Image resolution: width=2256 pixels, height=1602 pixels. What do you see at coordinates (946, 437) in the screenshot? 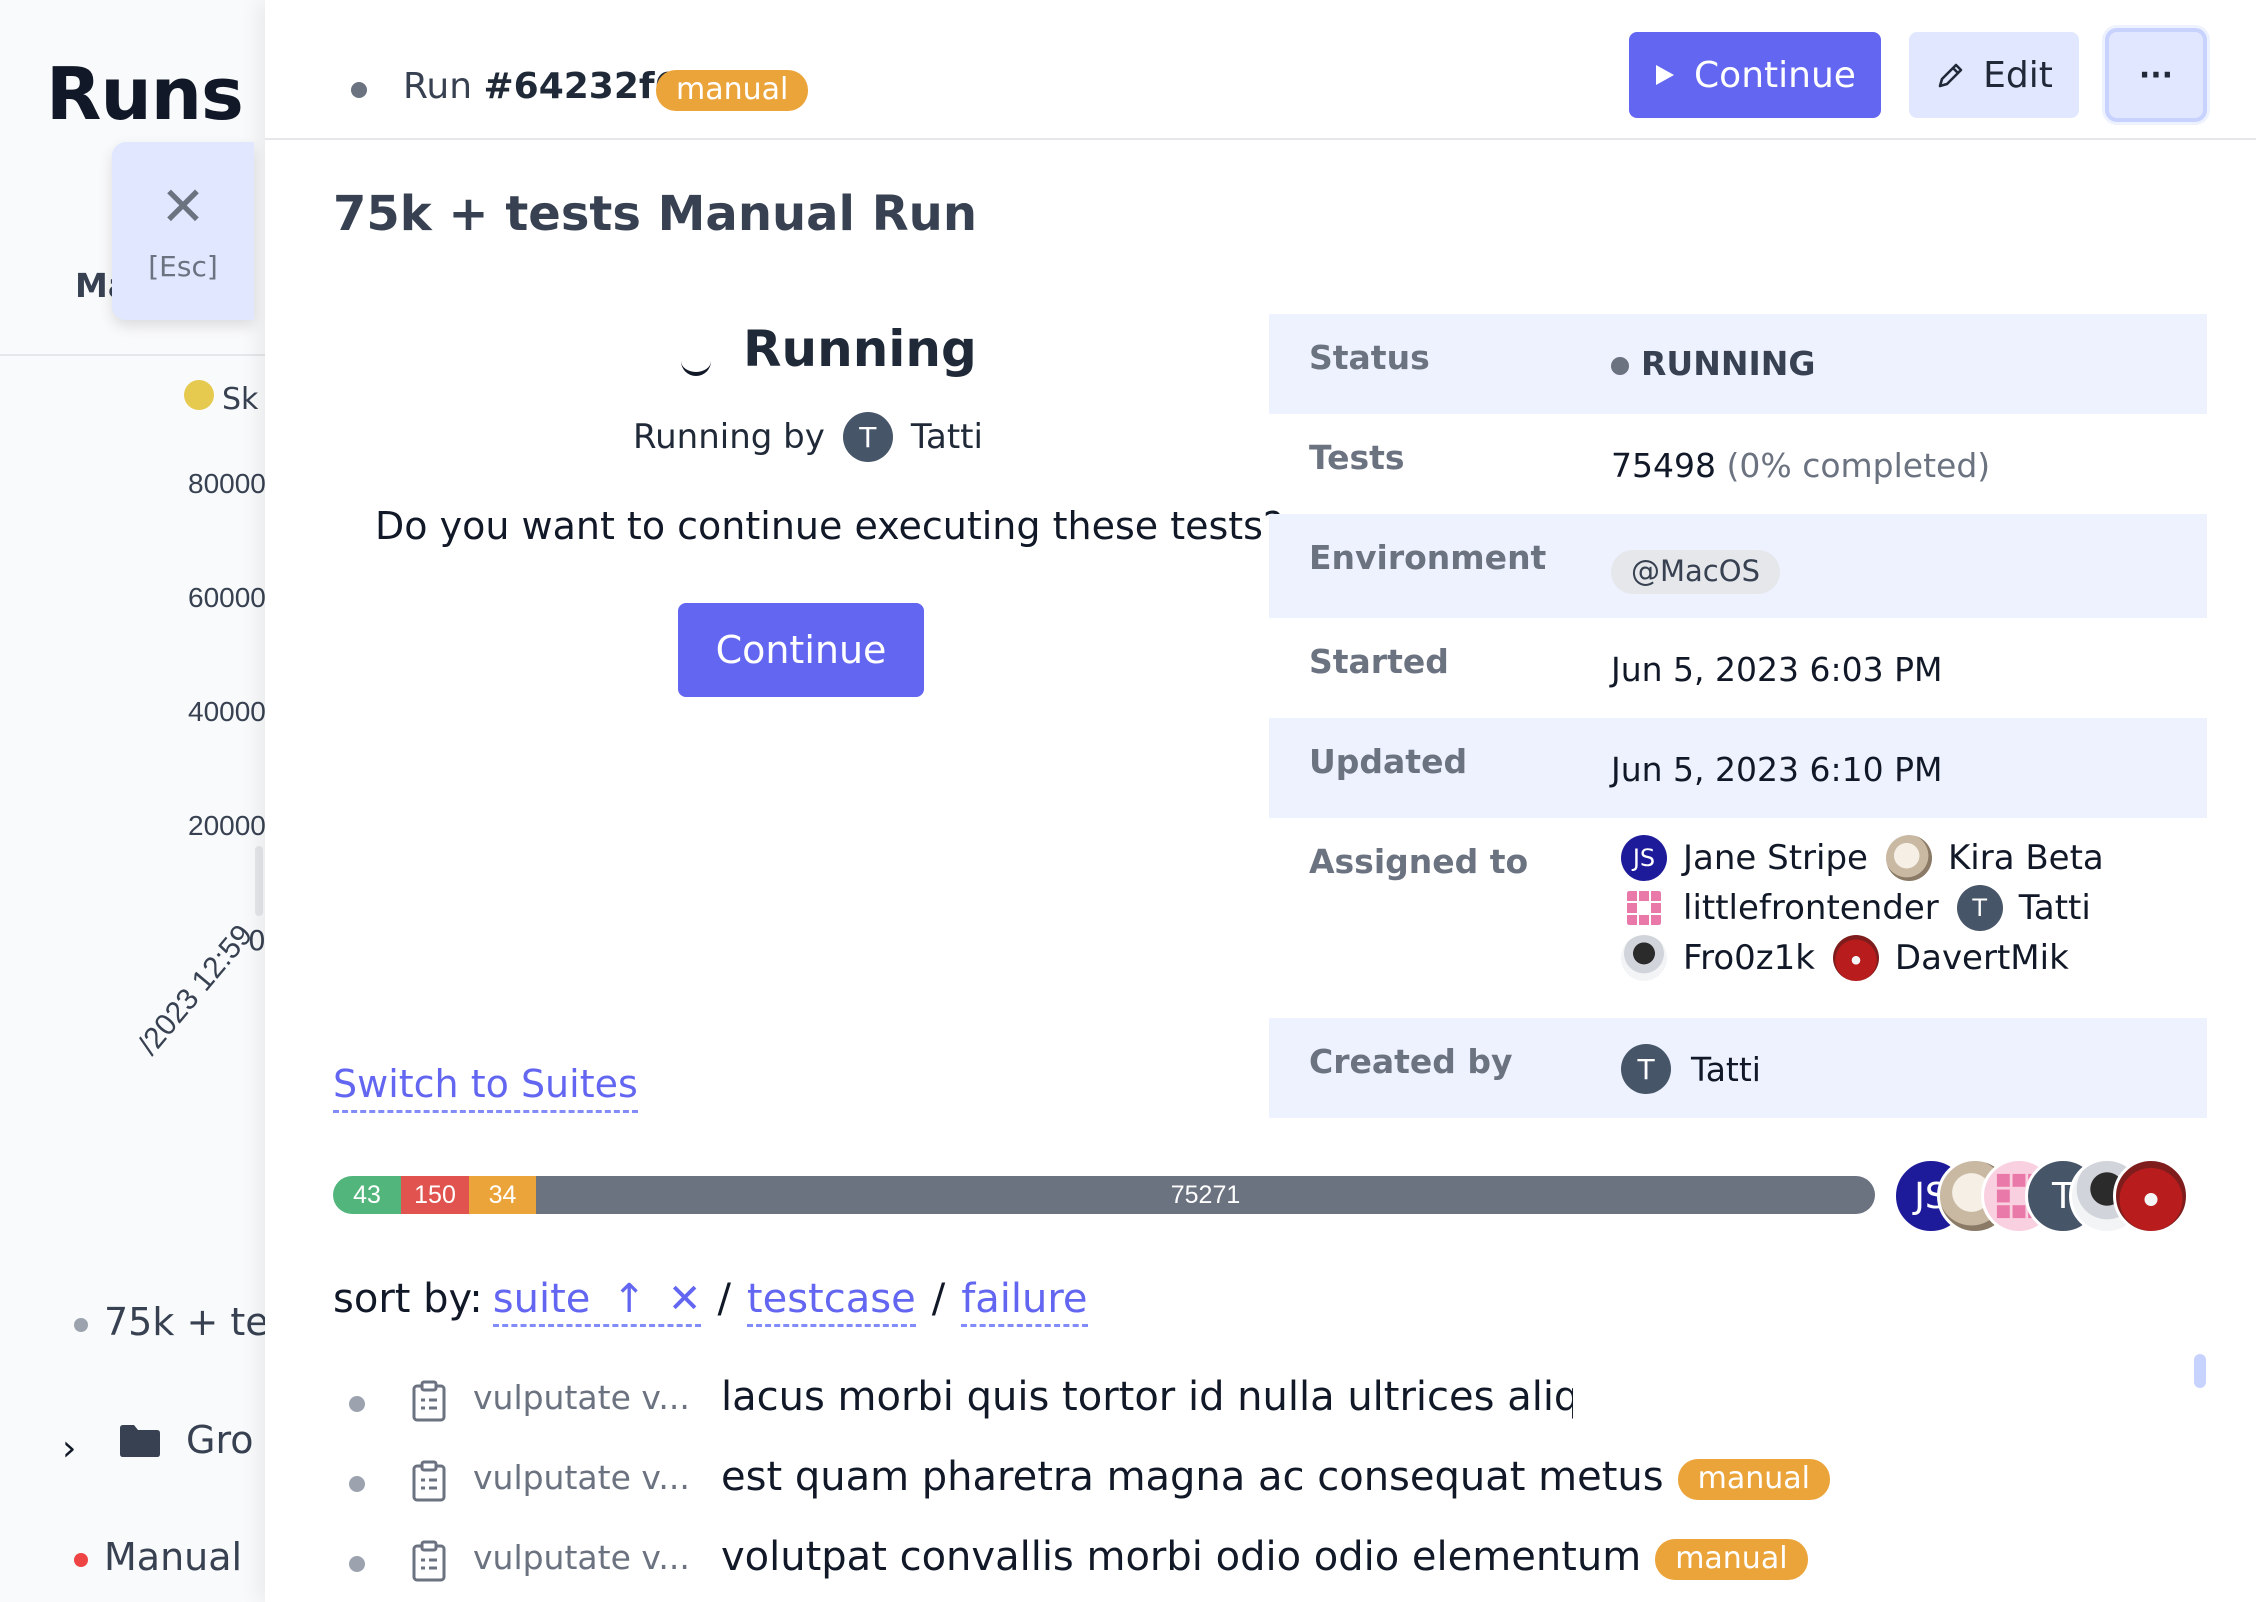
I see `running-by-name: Tatti` at bounding box center [946, 437].